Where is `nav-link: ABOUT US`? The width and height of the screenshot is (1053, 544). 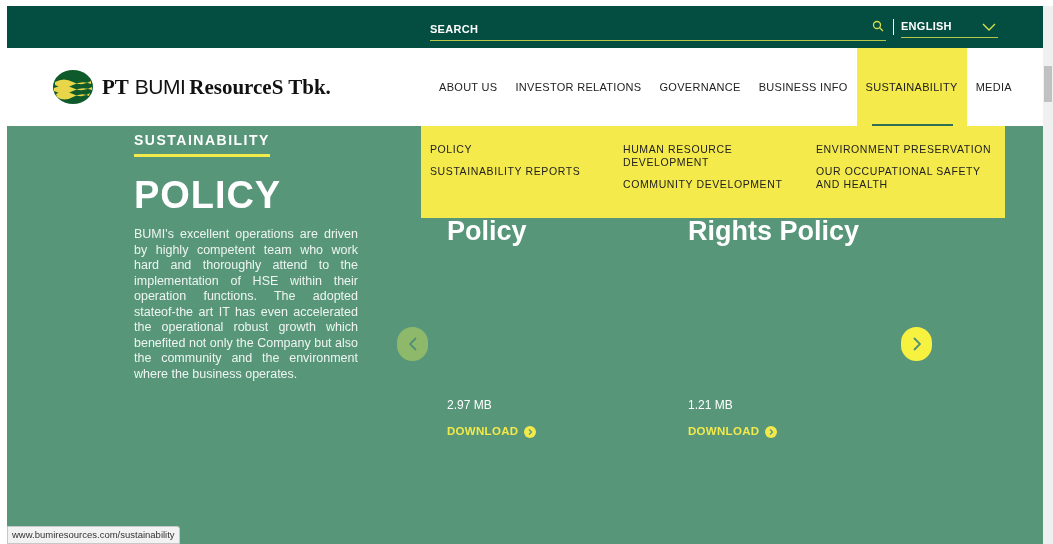
nav-link: ABOUT US is located at coordinates (468, 87).